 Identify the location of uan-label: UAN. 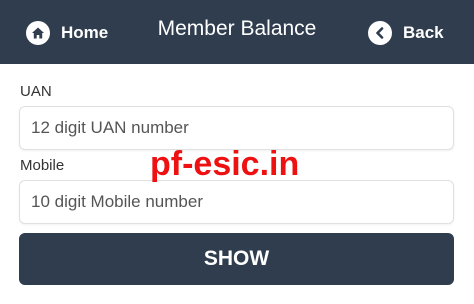
(36, 91).